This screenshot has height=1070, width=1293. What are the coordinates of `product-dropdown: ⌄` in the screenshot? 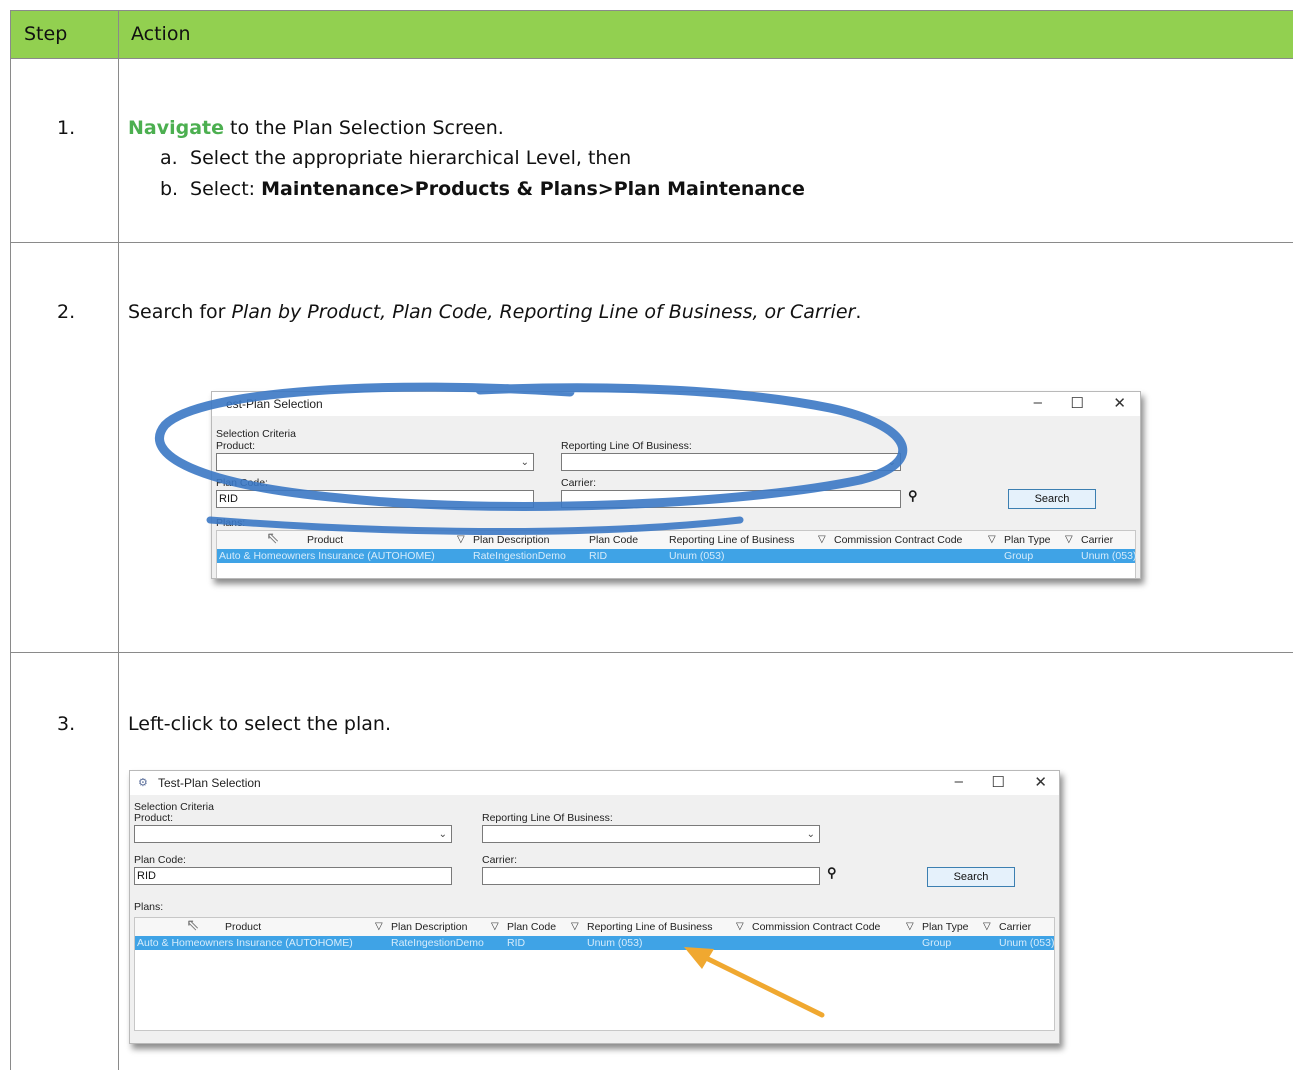 It's located at (293, 834).